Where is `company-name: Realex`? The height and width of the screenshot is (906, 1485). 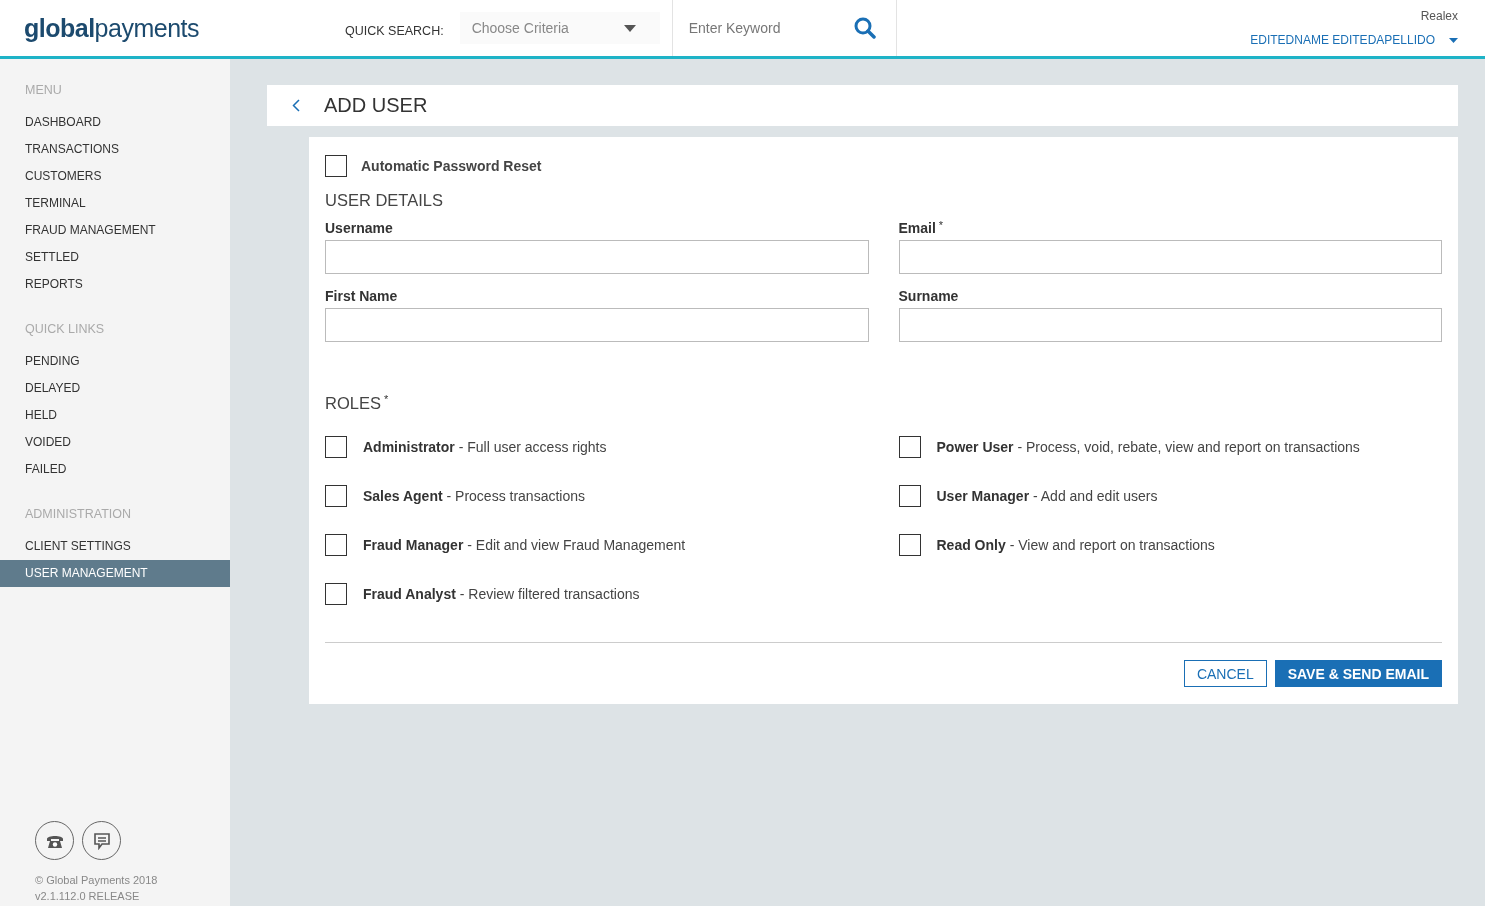 company-name: Realex is located at coordinates (1439, 16).